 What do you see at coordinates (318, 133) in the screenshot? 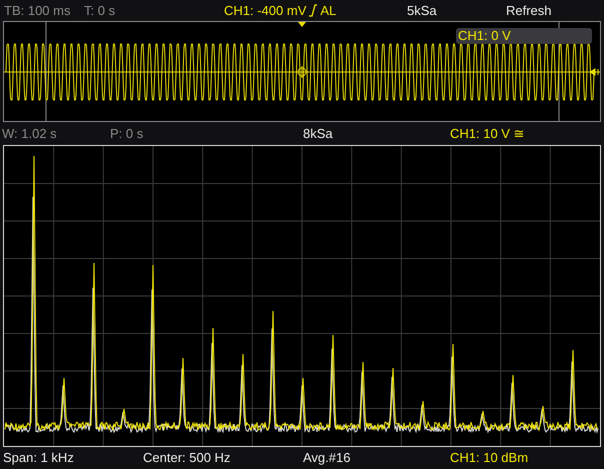
I see `sample-rate-label: 8kSa` at bounding box center [318, 133].